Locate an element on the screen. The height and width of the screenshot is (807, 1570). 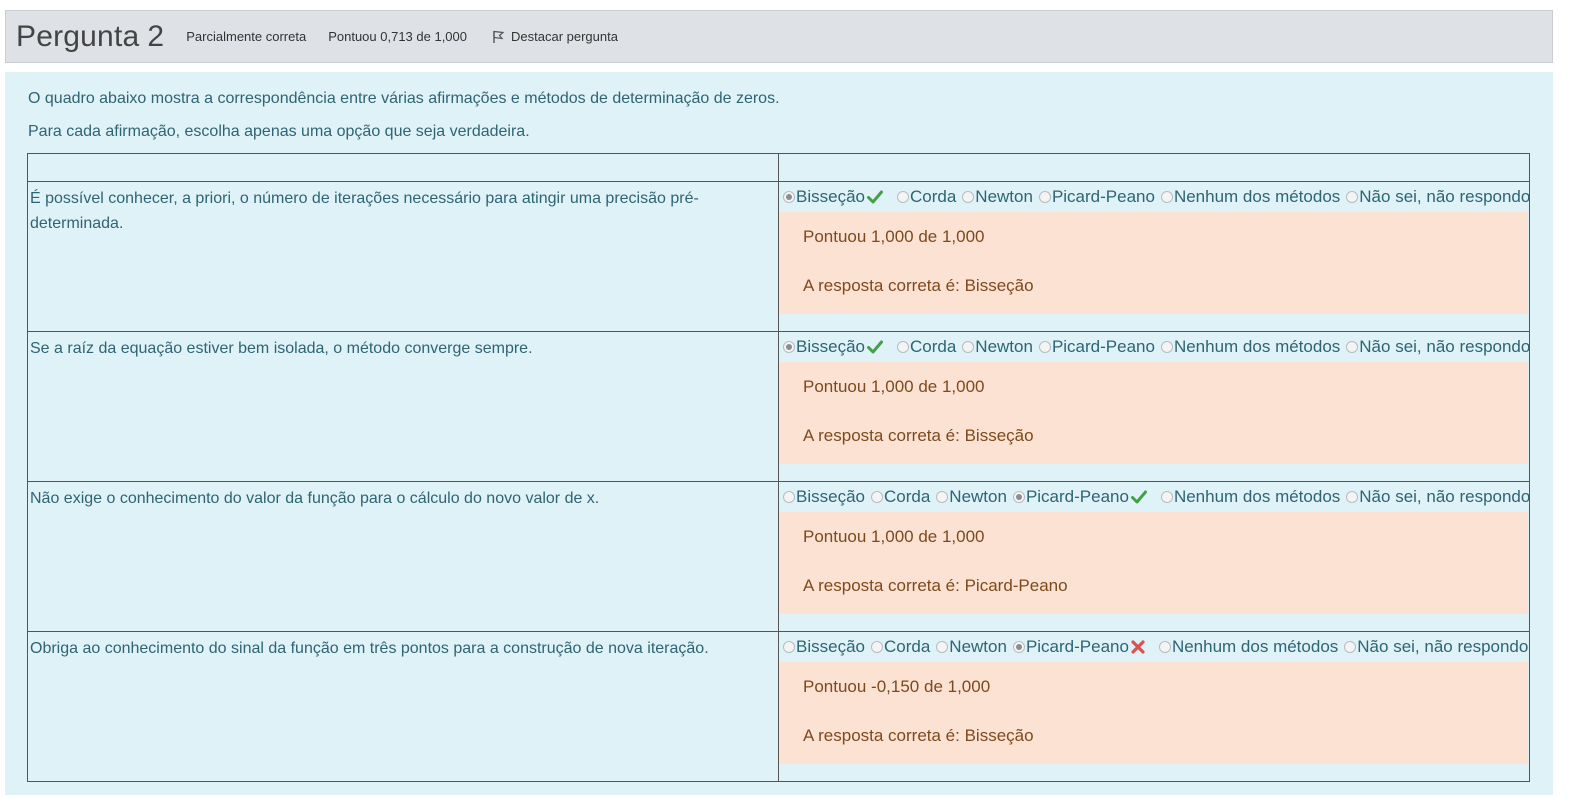
question-title-word: Pergunta is located at coordinates (78, 36).